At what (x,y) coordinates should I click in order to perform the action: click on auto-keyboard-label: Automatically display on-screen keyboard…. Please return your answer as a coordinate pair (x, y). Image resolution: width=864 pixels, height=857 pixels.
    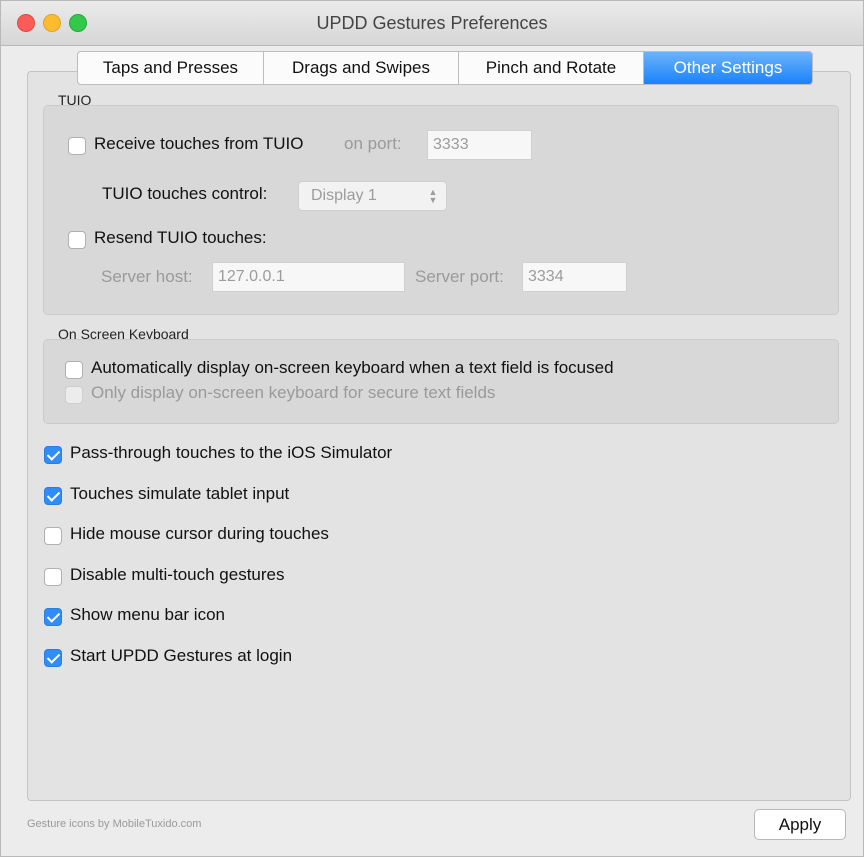
    Looking at the image, I should click on (352, 367).